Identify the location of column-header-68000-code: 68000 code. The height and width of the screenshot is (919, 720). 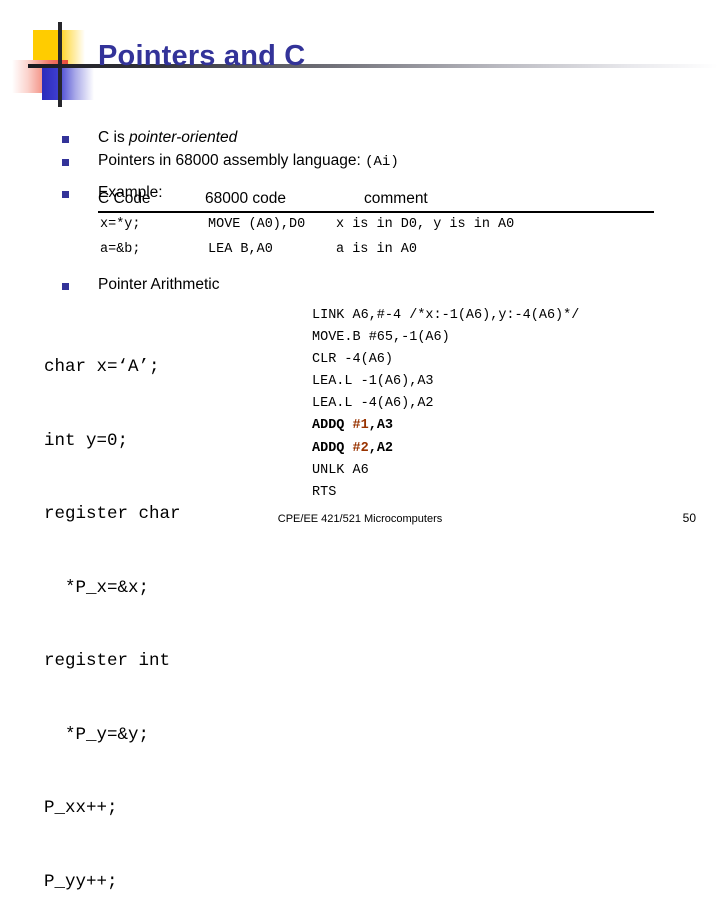
(246, 198).